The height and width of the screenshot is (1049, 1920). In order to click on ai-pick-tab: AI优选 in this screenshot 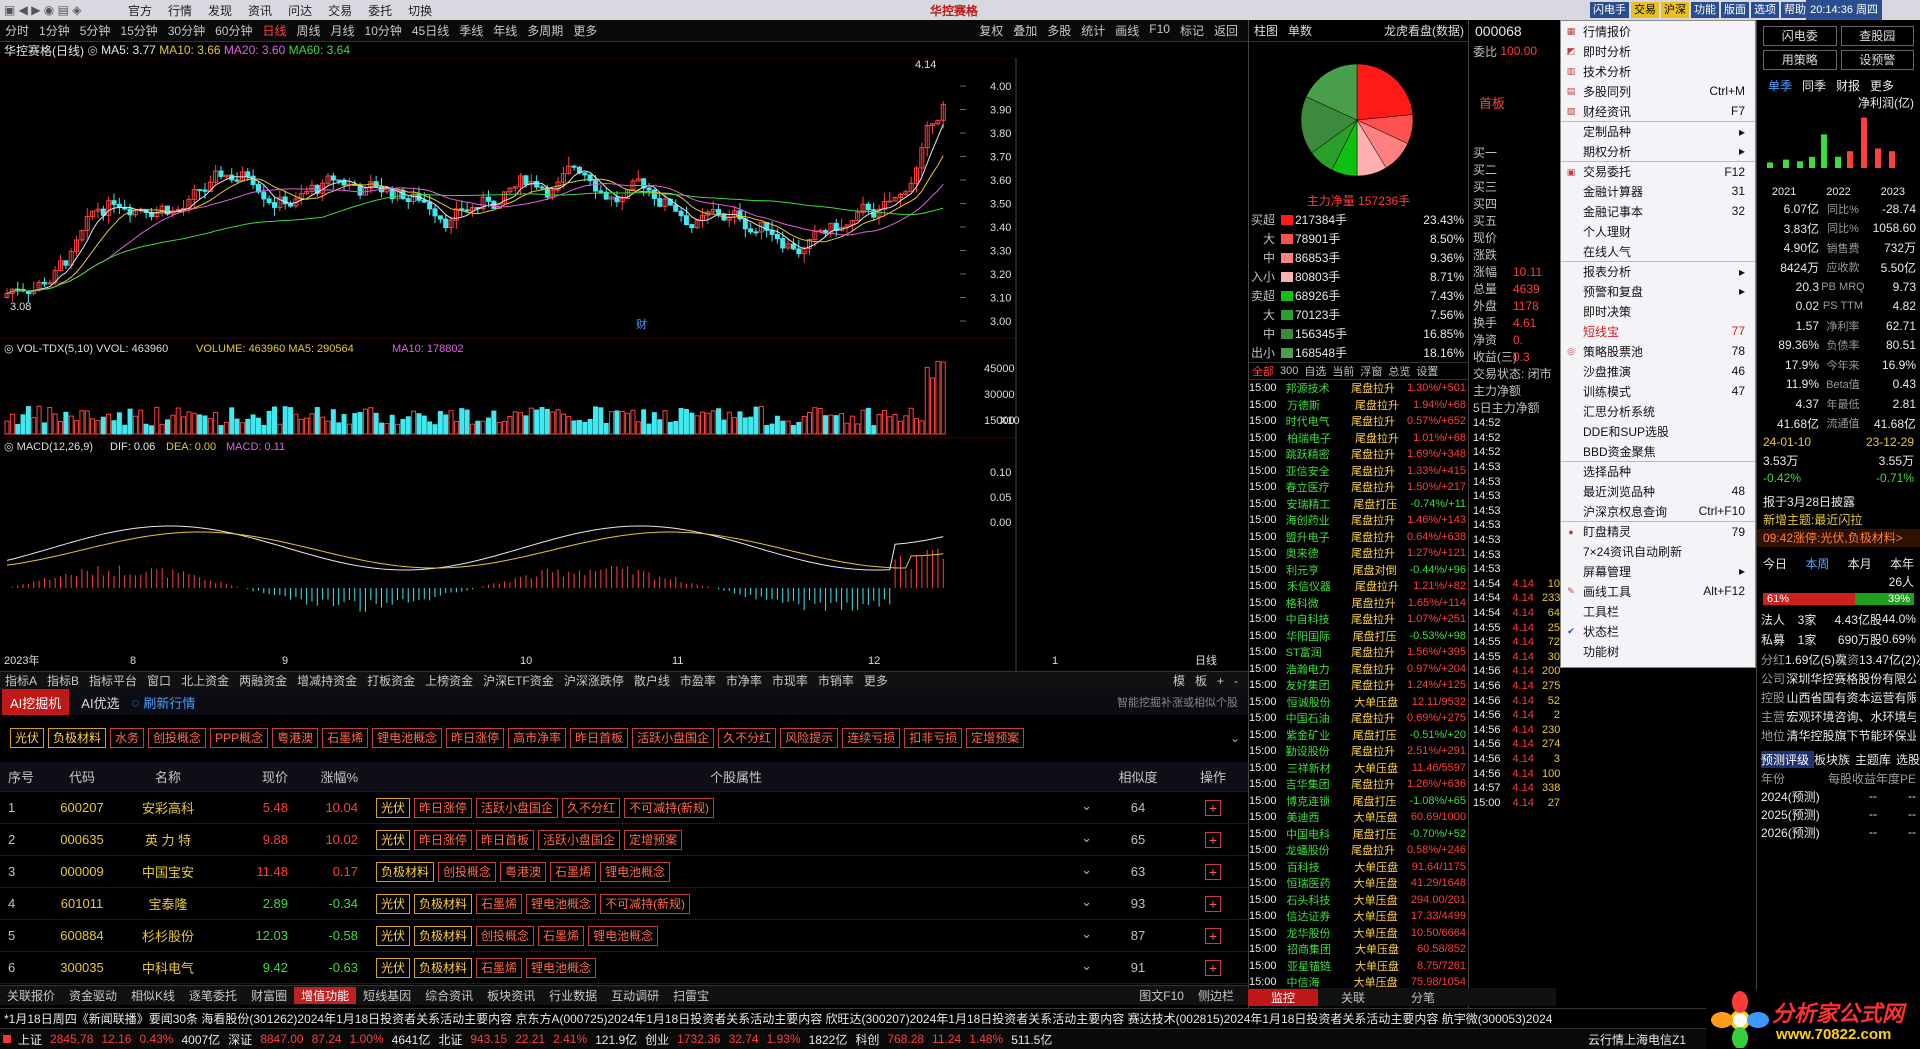, I will do `click(100, 702)`.